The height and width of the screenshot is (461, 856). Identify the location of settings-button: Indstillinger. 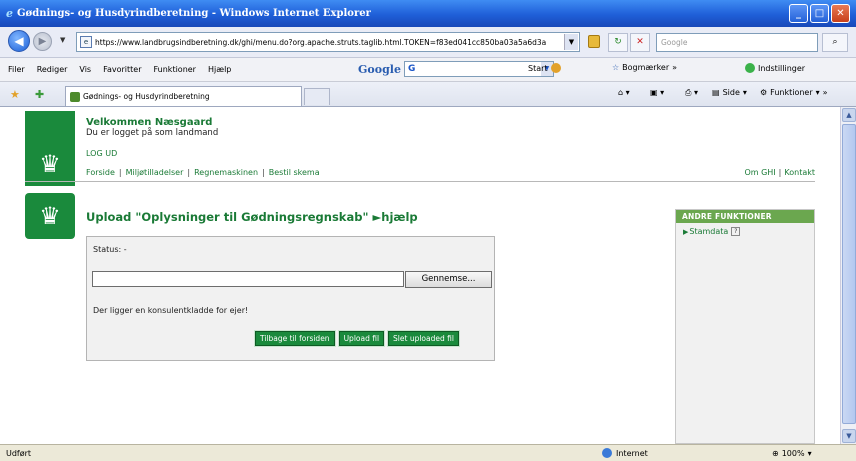
(775, 68).